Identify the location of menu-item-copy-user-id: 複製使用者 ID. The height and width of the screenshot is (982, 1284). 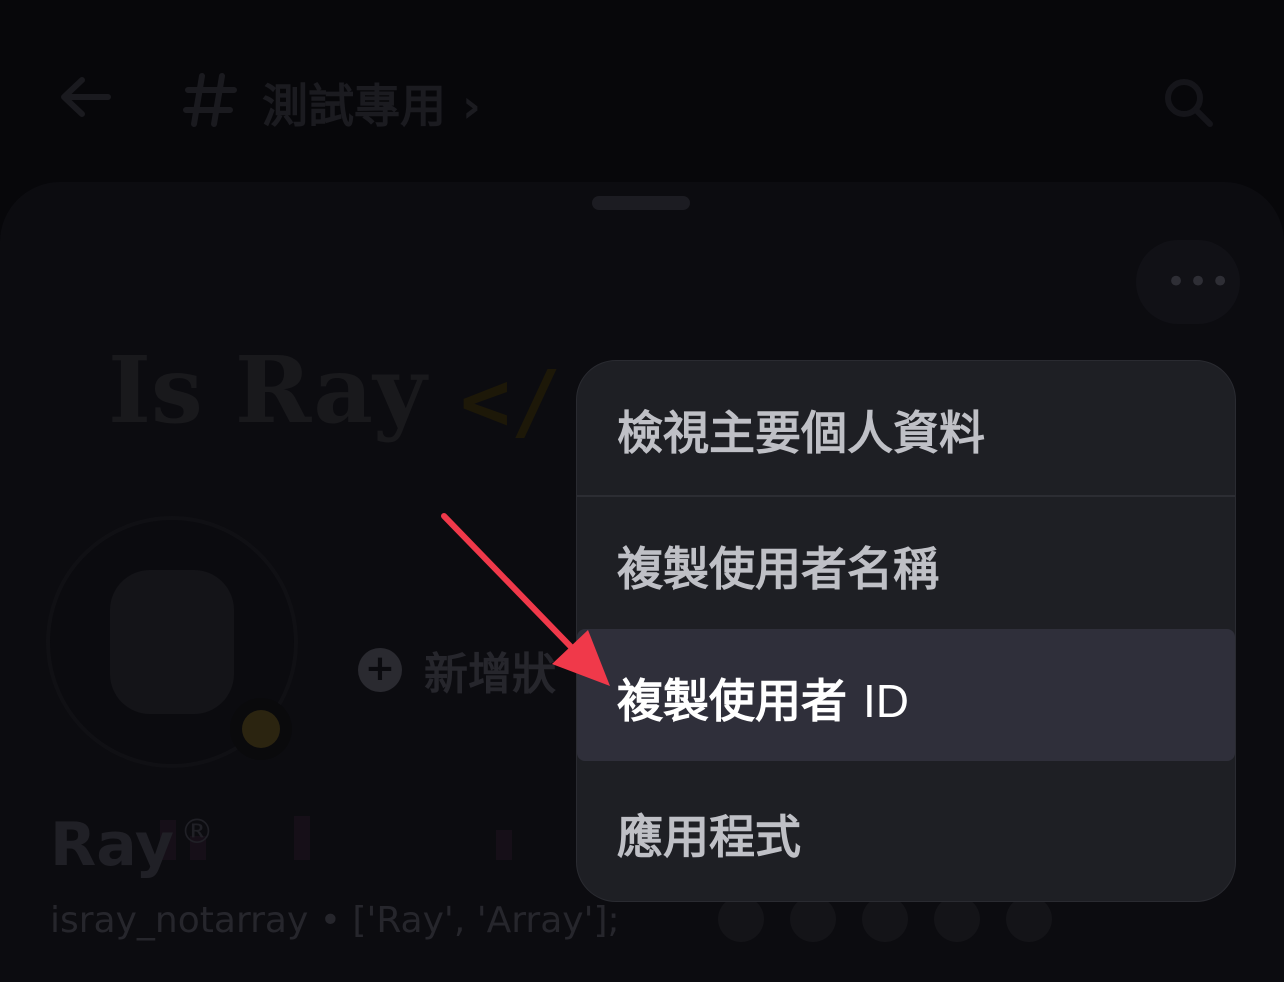
(906, 695).